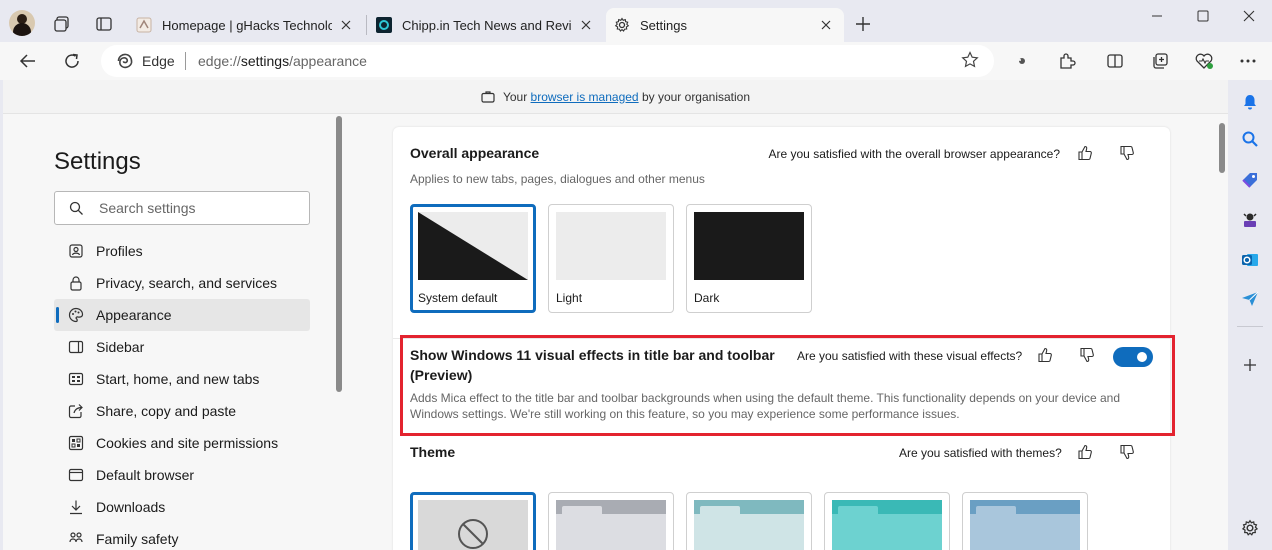  I want to click on new-tab-button, so click(863, 24).